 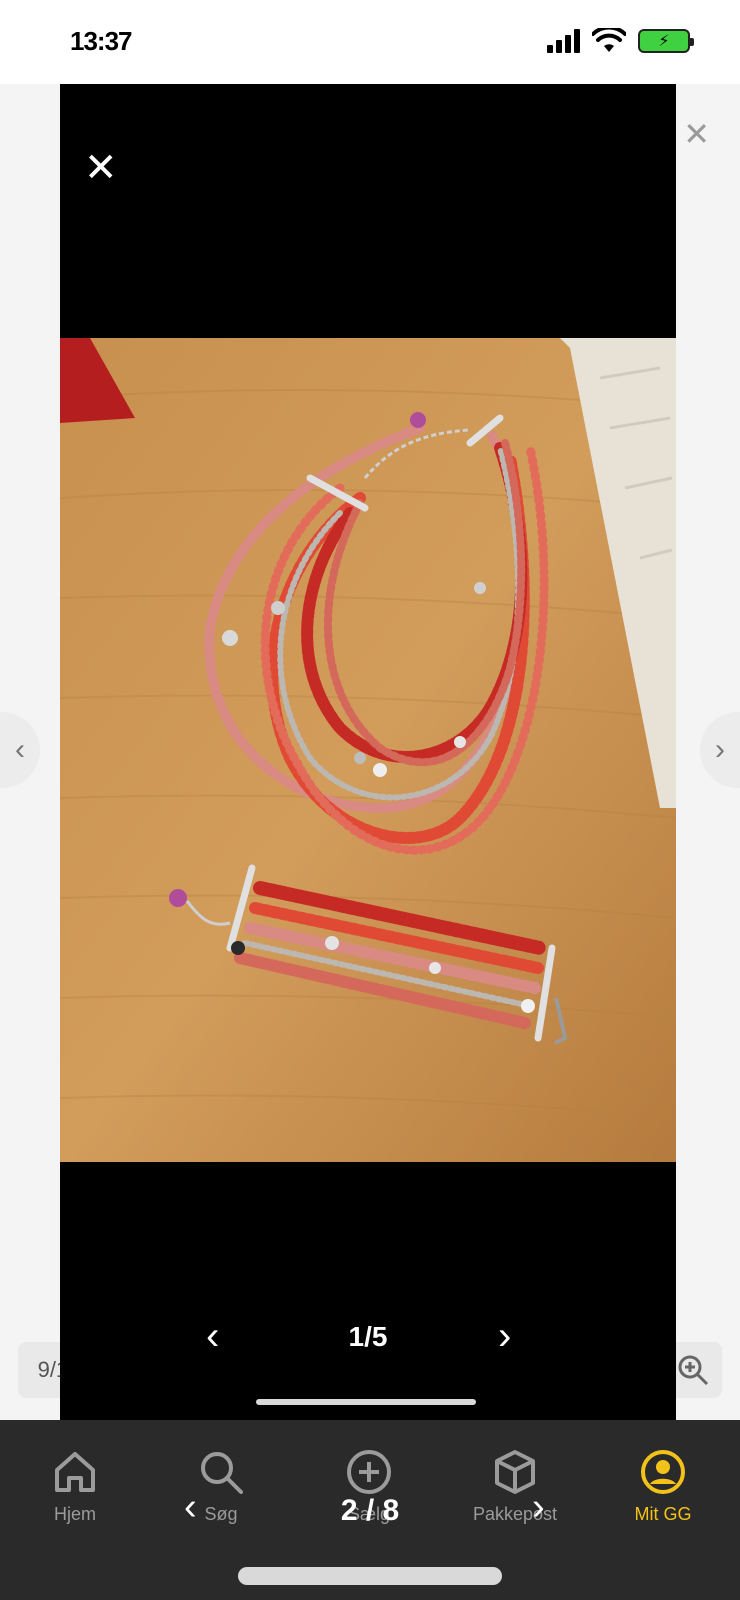 What do you see at coordinates (370, 42) in the screenshot?
I see `status-bar: 13:37 ⚡` at bounding box center [370, 42].